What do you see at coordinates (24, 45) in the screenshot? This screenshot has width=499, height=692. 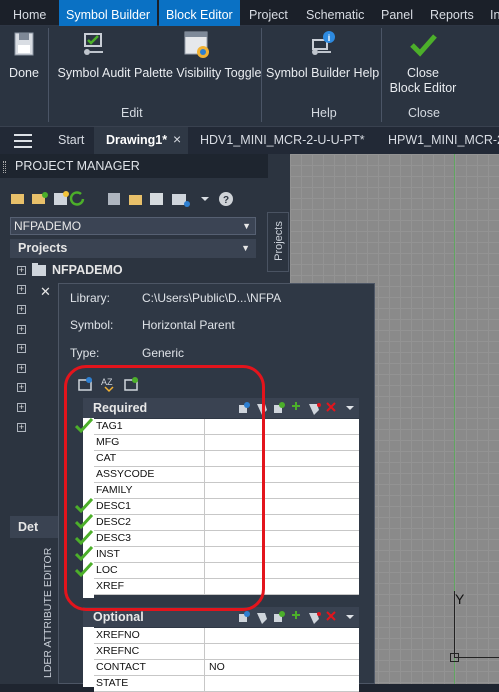 I see `save-icon` at bounding box center [24, 45].